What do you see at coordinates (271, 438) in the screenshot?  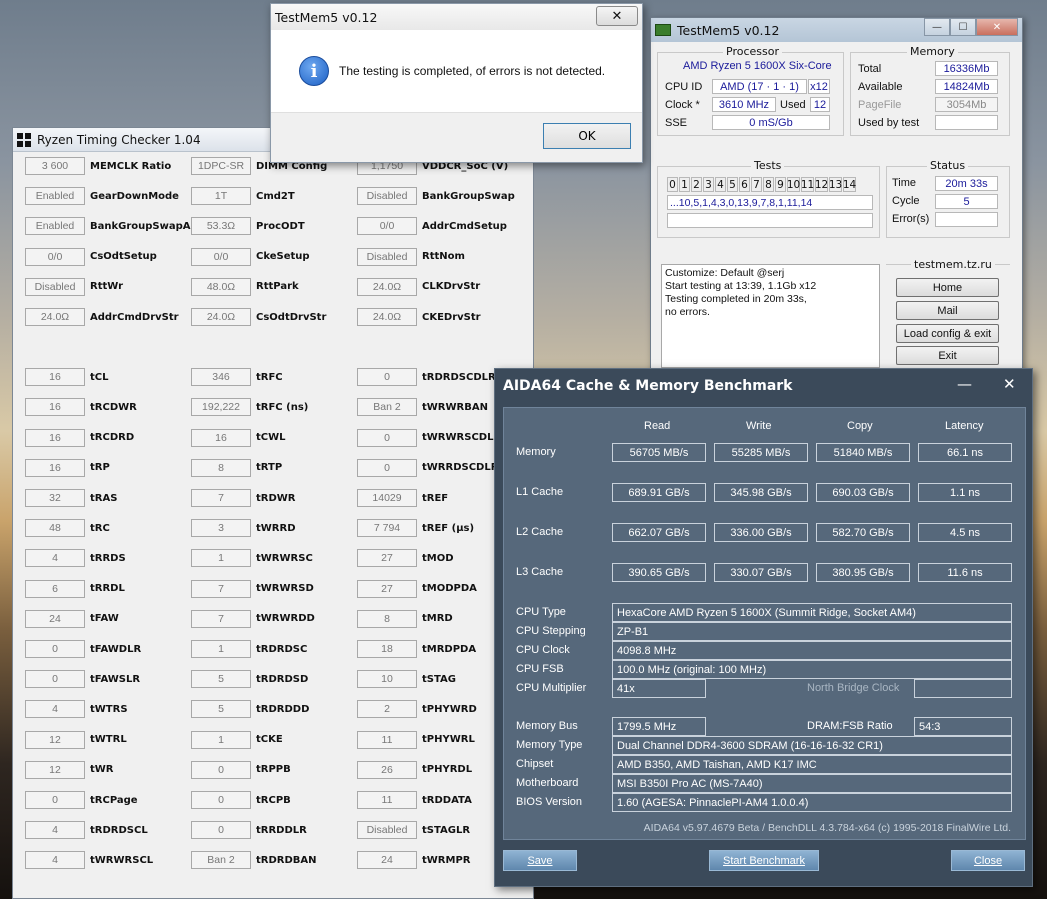 I see `timing-label: tCWL` at bounding box center [271, 438].